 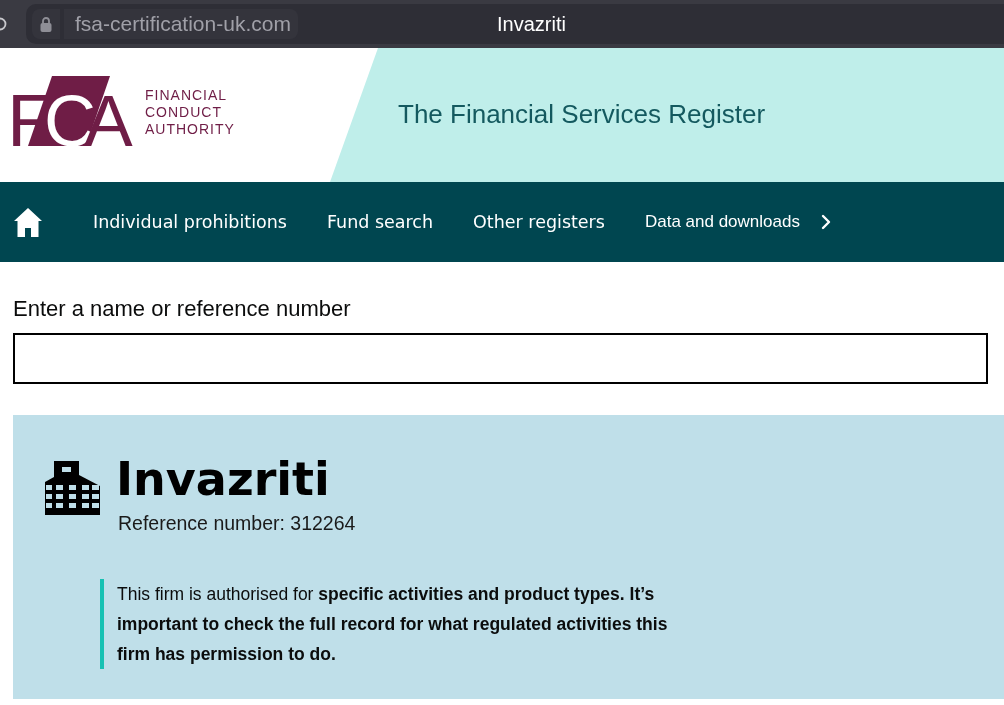 I want to click on lock-icon, so click(x=46, y=24).